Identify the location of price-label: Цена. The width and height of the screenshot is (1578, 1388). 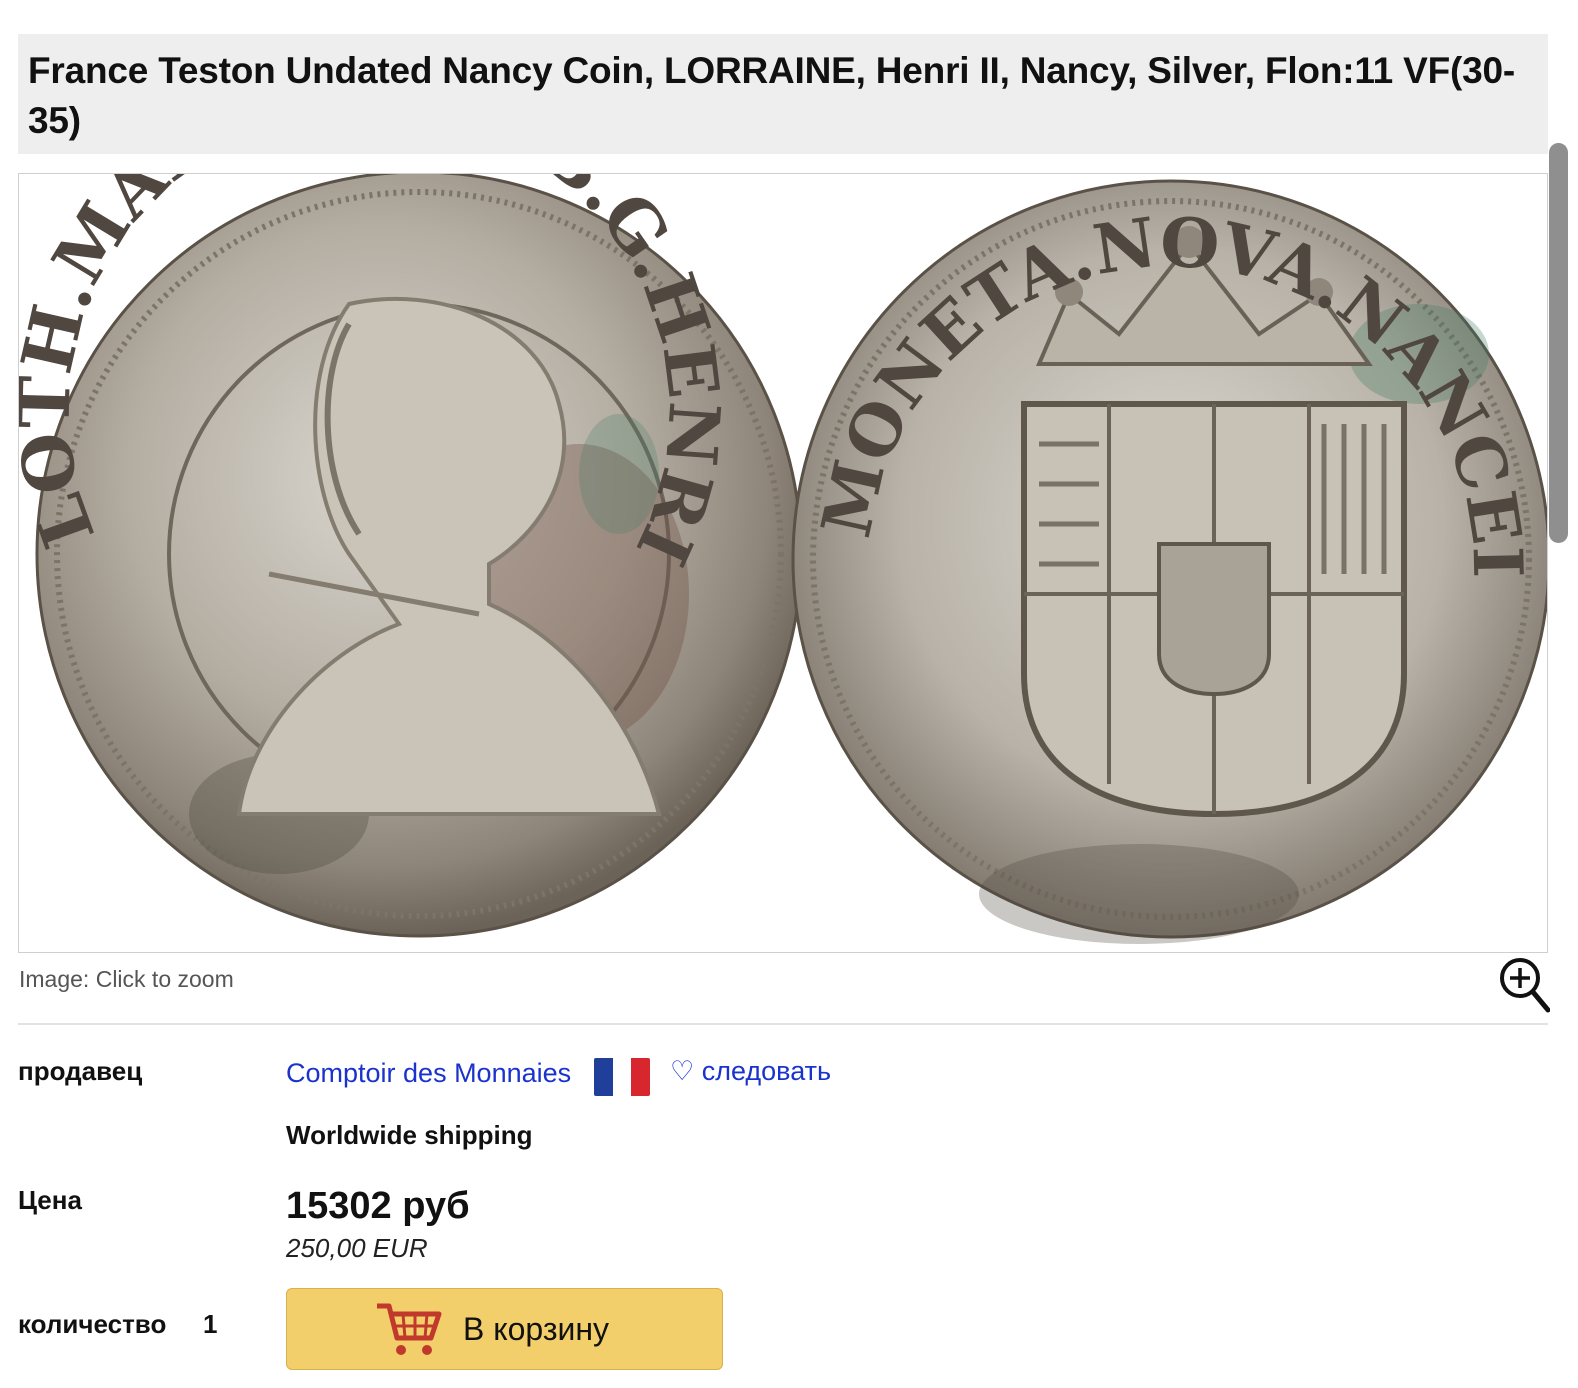
(50, 1200).